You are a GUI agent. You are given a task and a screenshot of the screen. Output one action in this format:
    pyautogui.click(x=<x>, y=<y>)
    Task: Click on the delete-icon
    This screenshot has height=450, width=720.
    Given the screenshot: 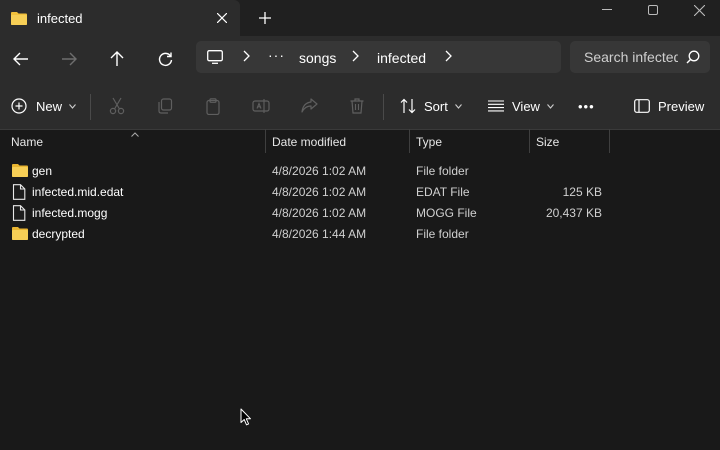 What is the action you would take?
    pyautogui.click(x=357, y=106)
    